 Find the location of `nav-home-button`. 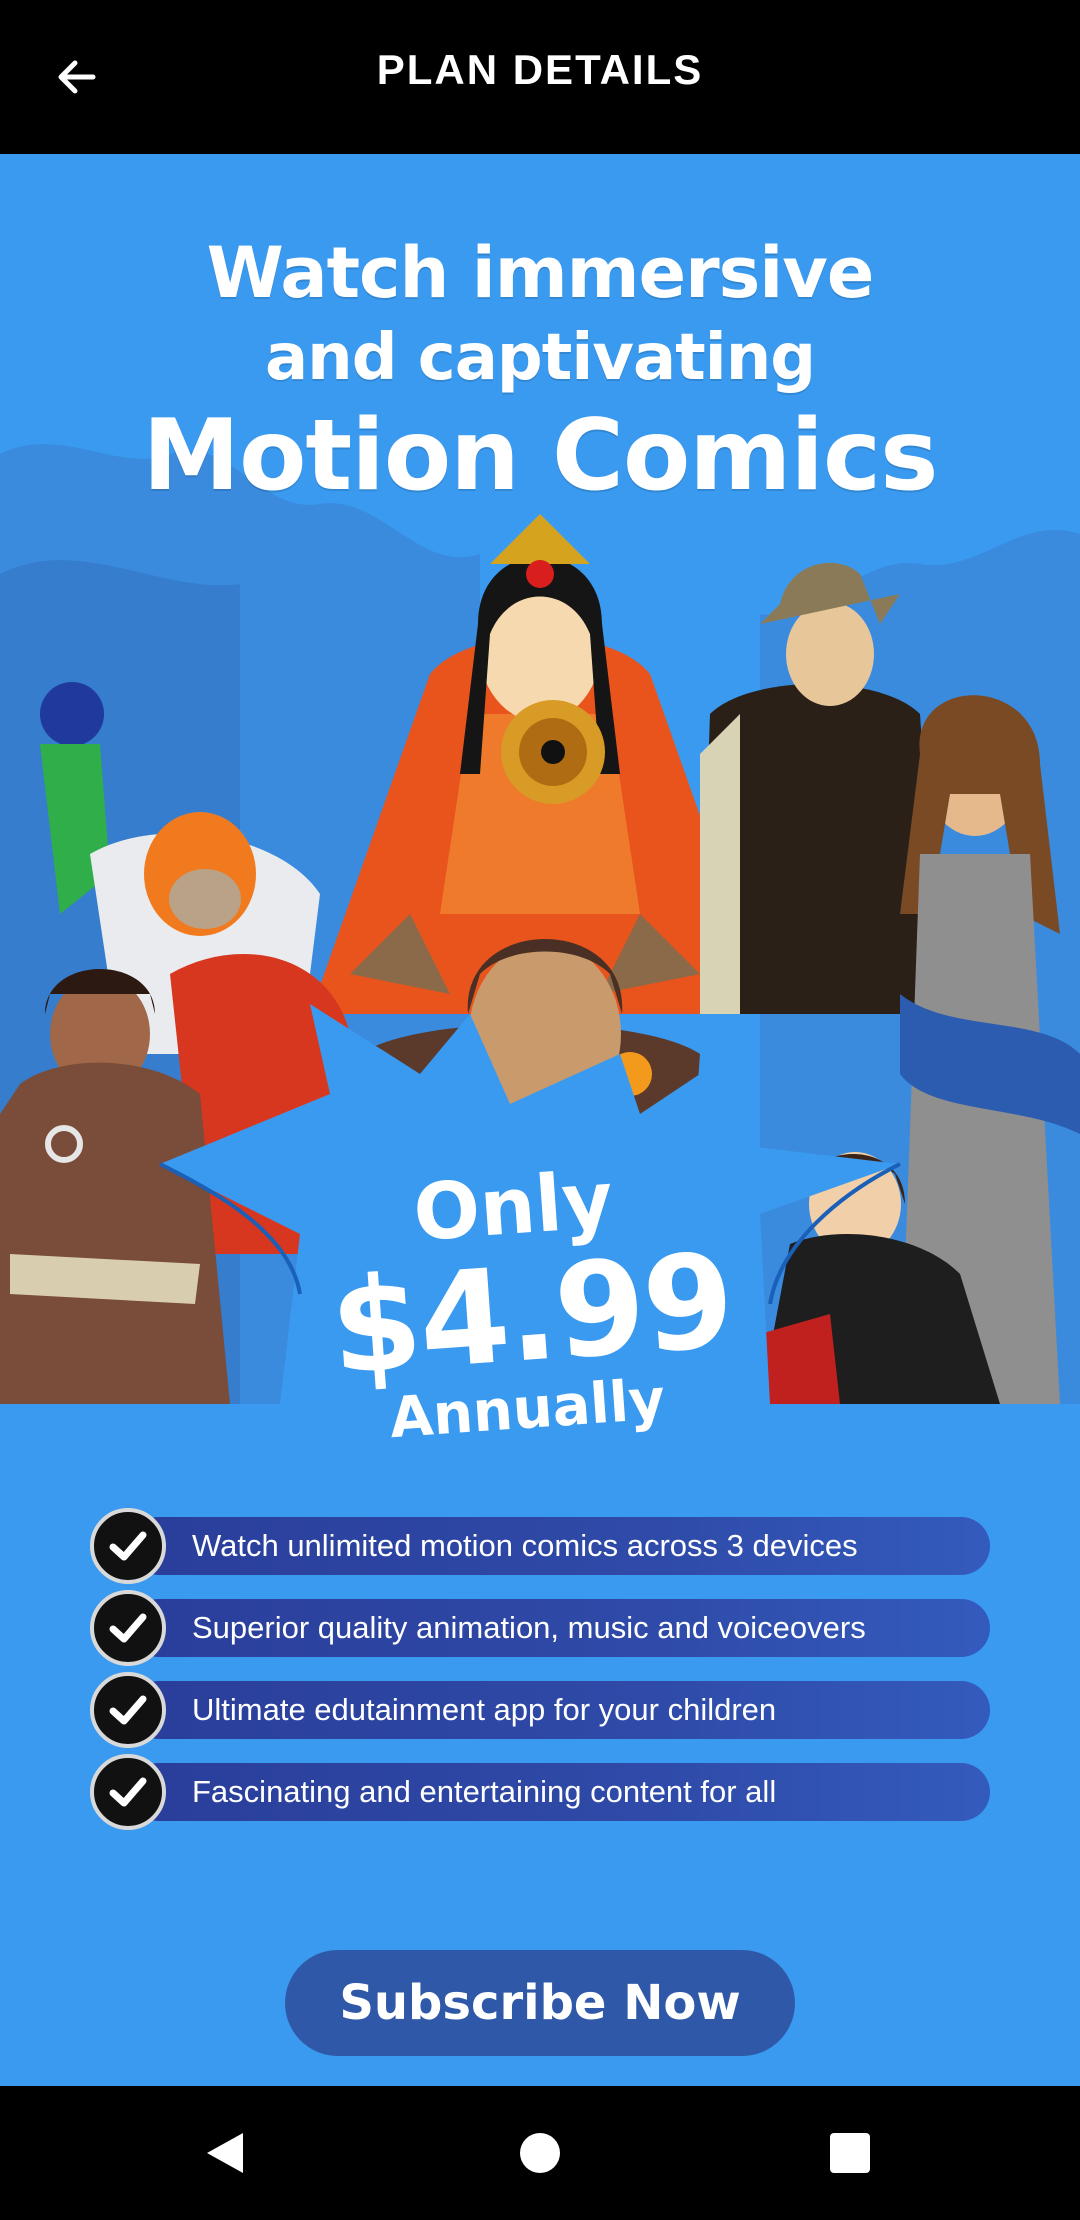

nav-home-button is located at coordinates (540, 2153).